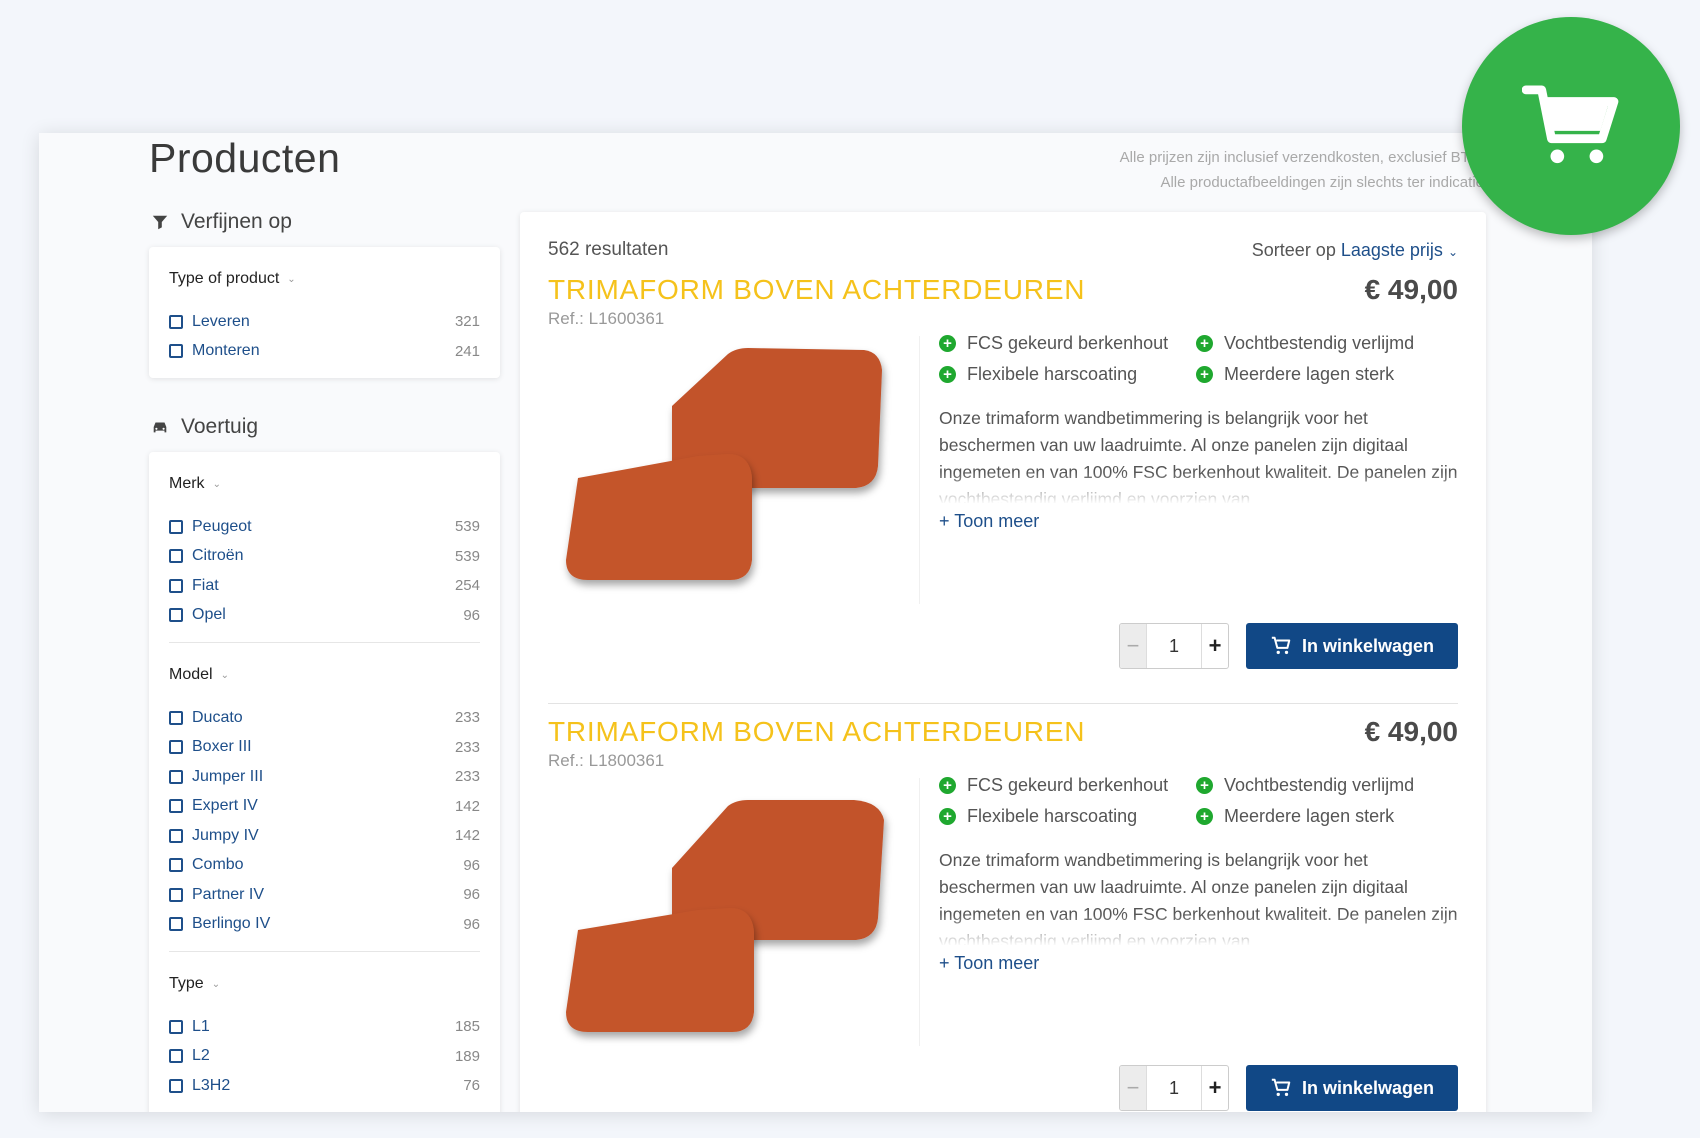 Image resolution: width=1700 pixels, height=1138 pixels. Describe the element at coordinates (324, 484) in the screenshot. I see `merk-toggle: Merk ⌄` at that location.